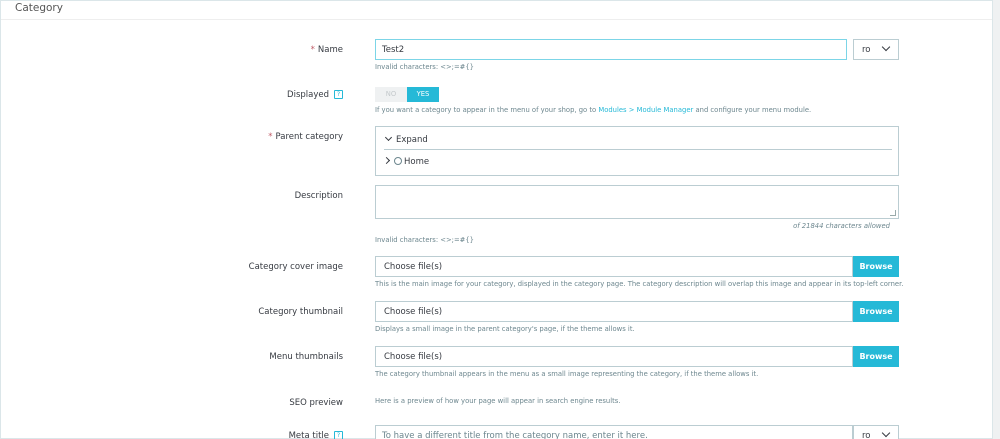 This screenshot has height=439, width=1000. What do you see at coordinates (326, 50) in the screenshot?
I see `name-label: * Name` at bounding box center [326, 50].